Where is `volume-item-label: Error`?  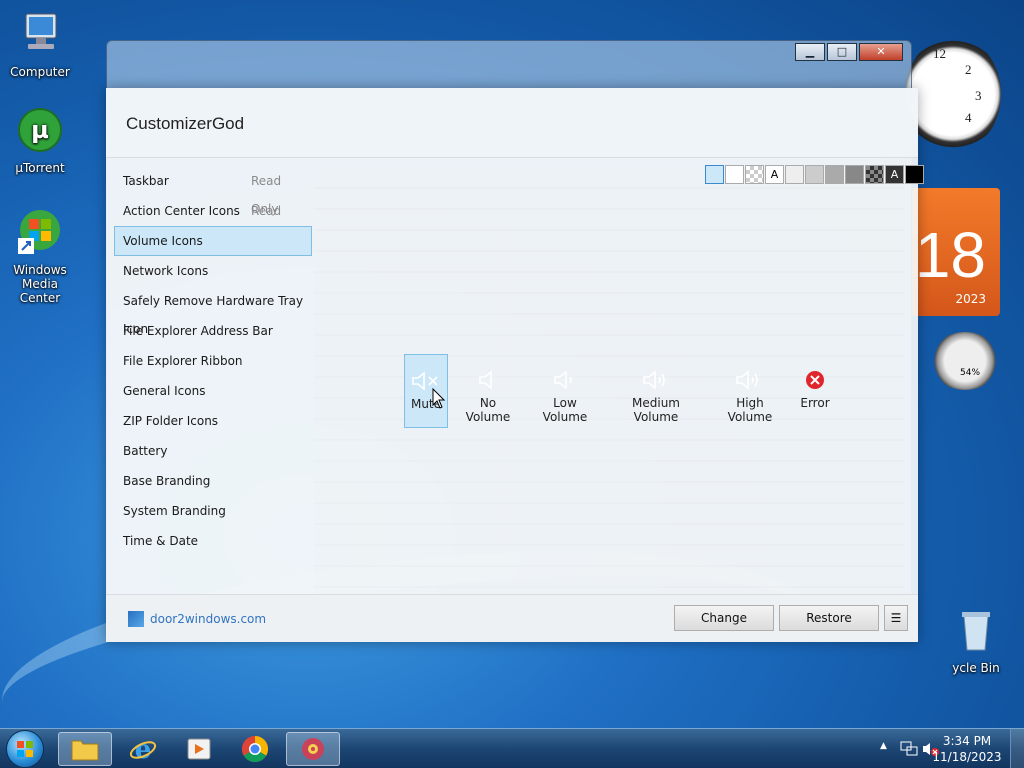
volume-item-label: Error is located at coordinates (815, 403).